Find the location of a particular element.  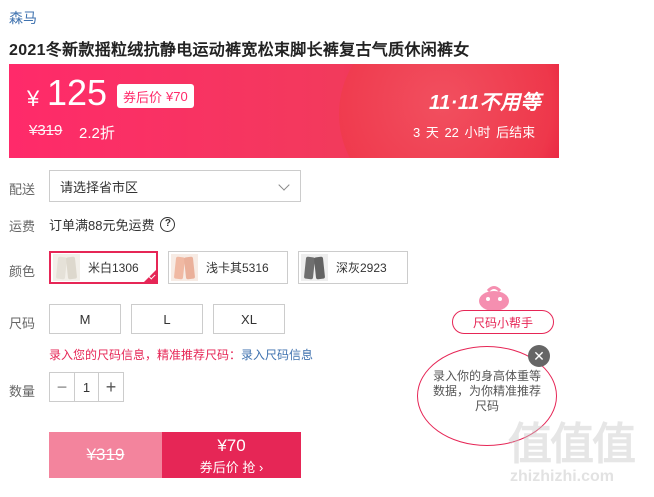

current-price: 125 is located at coordinates (77, 92).